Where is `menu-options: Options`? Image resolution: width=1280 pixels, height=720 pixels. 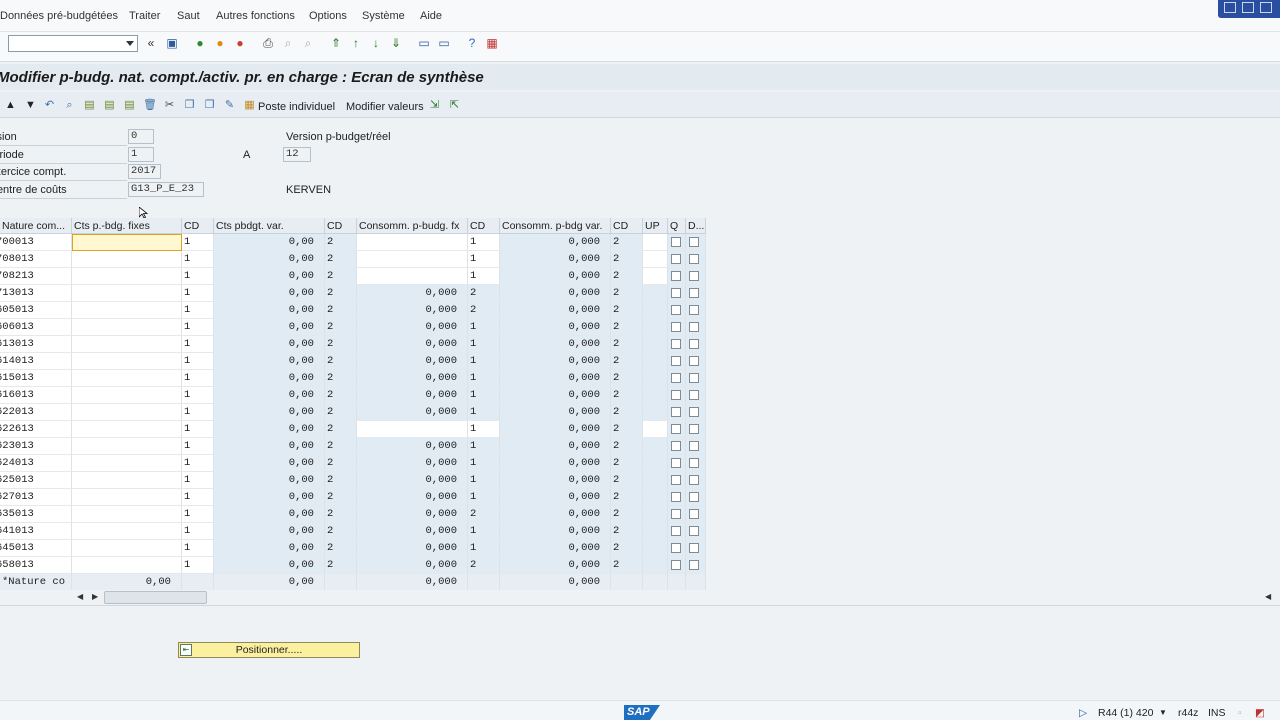
menu-options: Options is located at coordinates (328, 16).